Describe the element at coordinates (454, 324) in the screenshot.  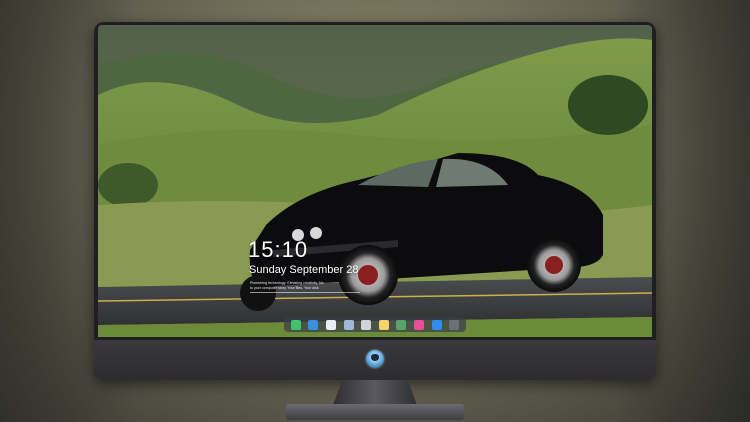
I see `settings-icon` at that location.